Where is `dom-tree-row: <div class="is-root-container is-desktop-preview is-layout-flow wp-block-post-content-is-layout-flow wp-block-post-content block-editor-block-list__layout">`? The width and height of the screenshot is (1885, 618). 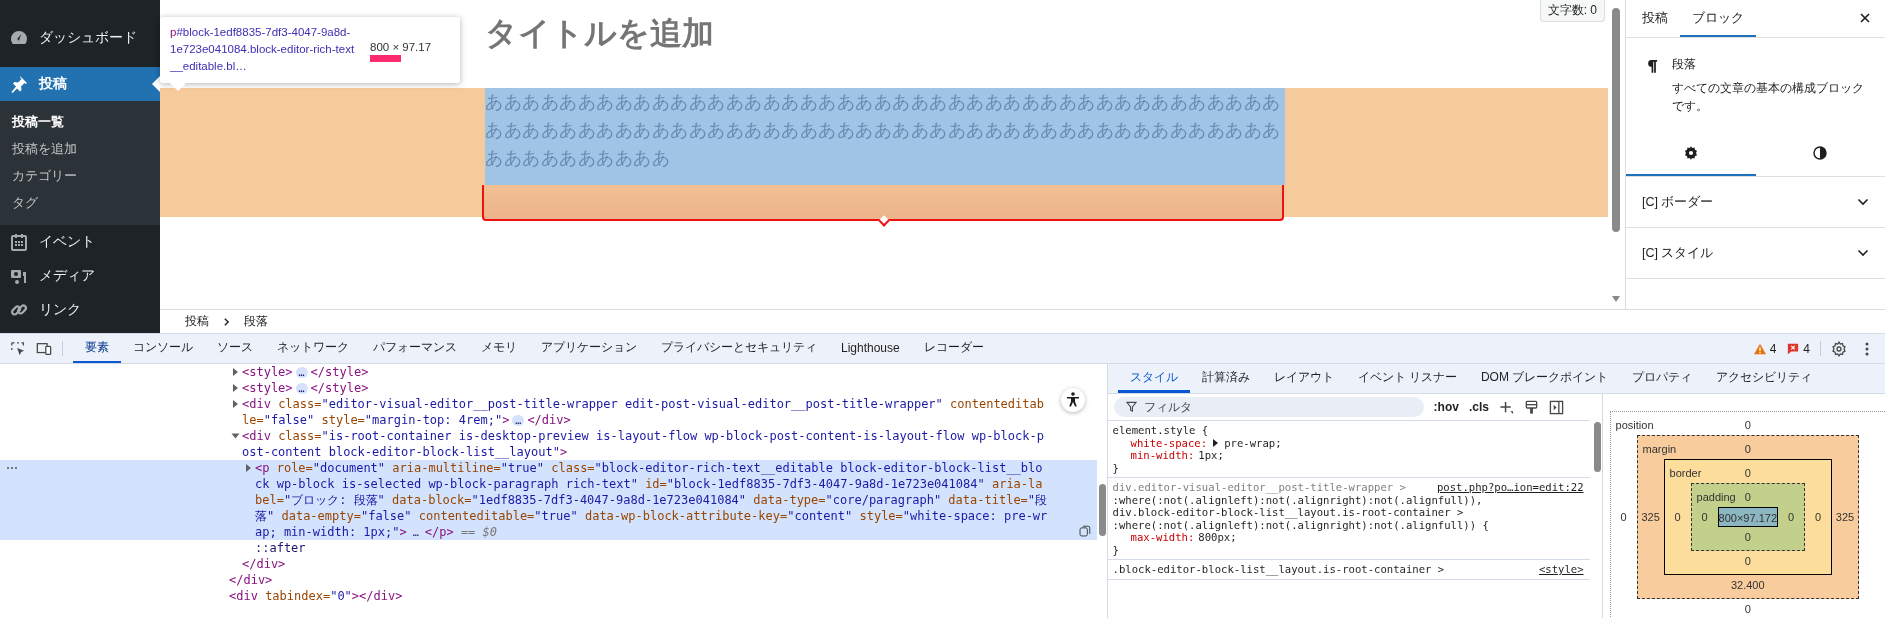
dom-tree-row: <div class="is-root-container is-desktop-preview is-layout-flow wp-block-post-content-is-layout-flow wp-block-post-content block-editor-block-list__layout"> is located at coordinates (548, 444).